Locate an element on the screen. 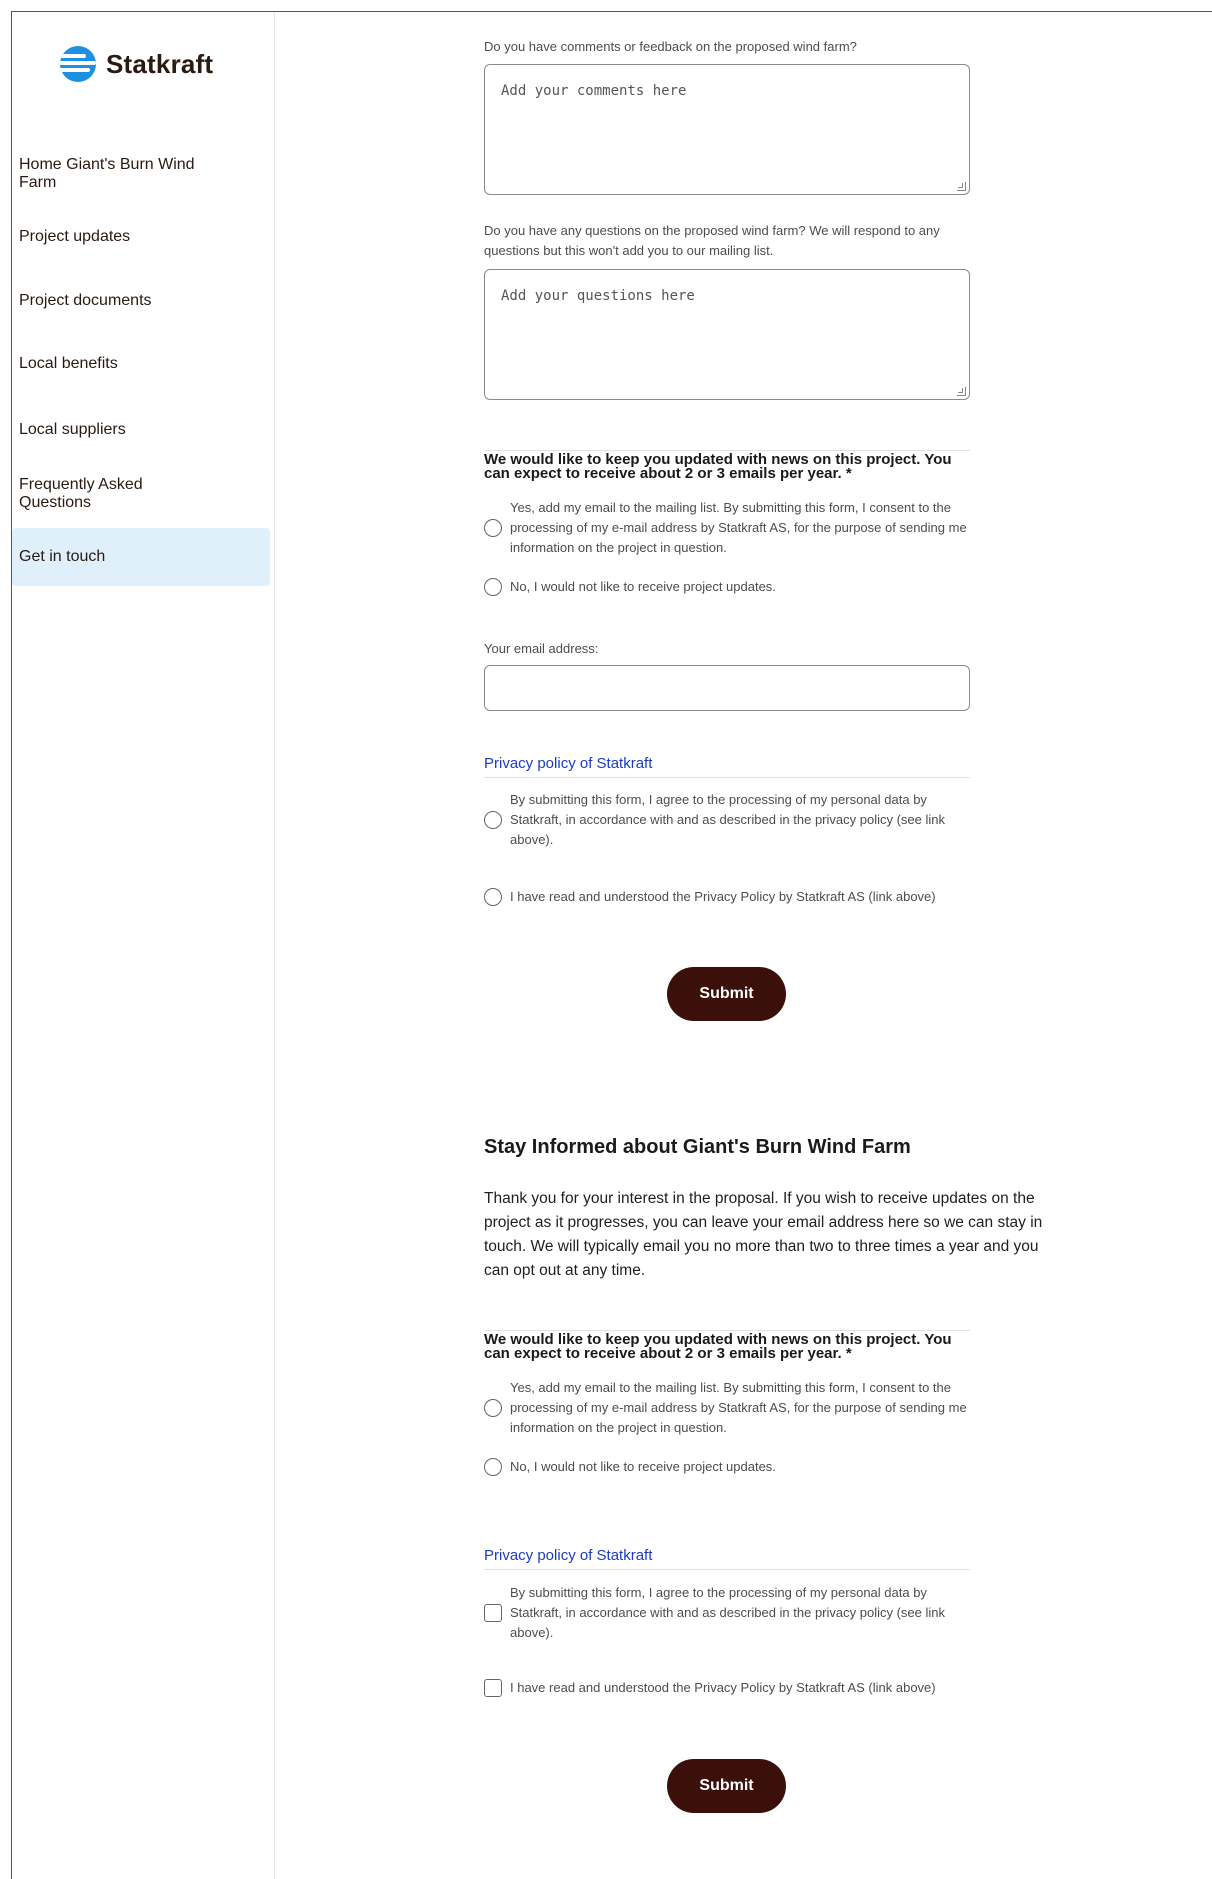 The height and width of the screenshot is (1879, 1212). submit-button: Submit is located at coordinates (726, 994).